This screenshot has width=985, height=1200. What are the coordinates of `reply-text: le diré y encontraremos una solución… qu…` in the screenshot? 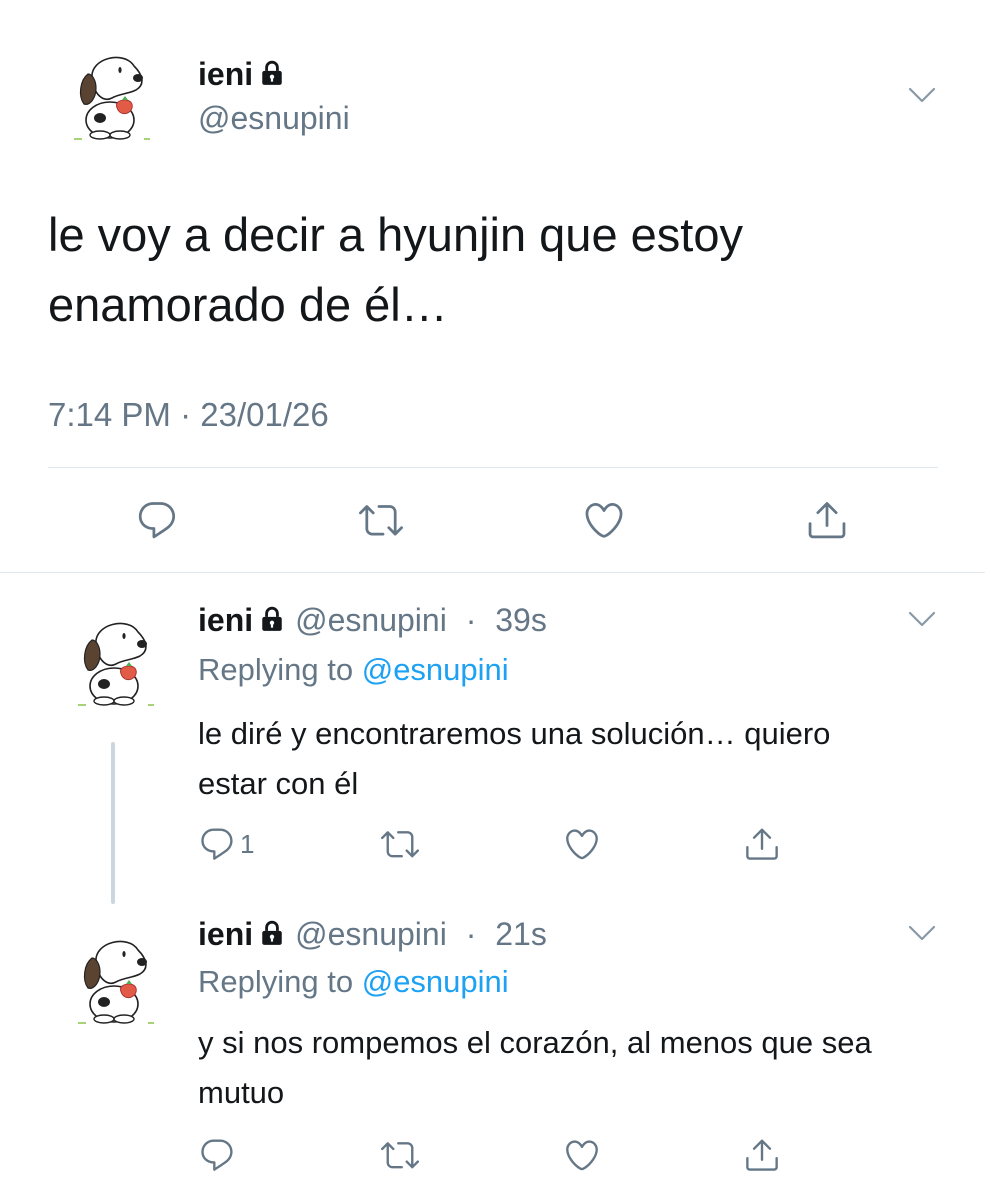 It's located at (514, 758).